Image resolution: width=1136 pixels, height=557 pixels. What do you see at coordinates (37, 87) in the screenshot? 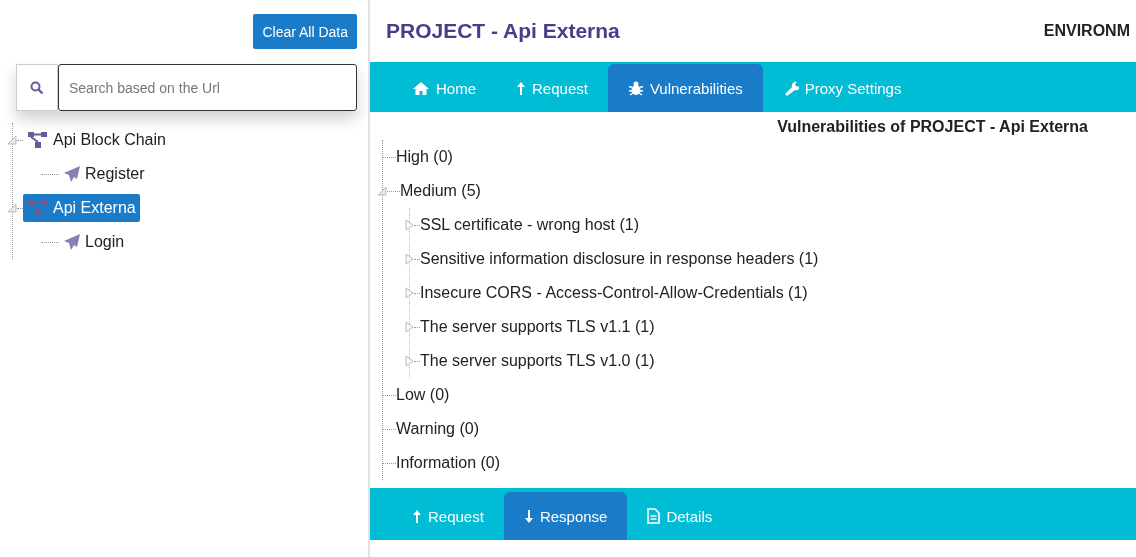
I see `search-icon` at bounding box center [37, 87].